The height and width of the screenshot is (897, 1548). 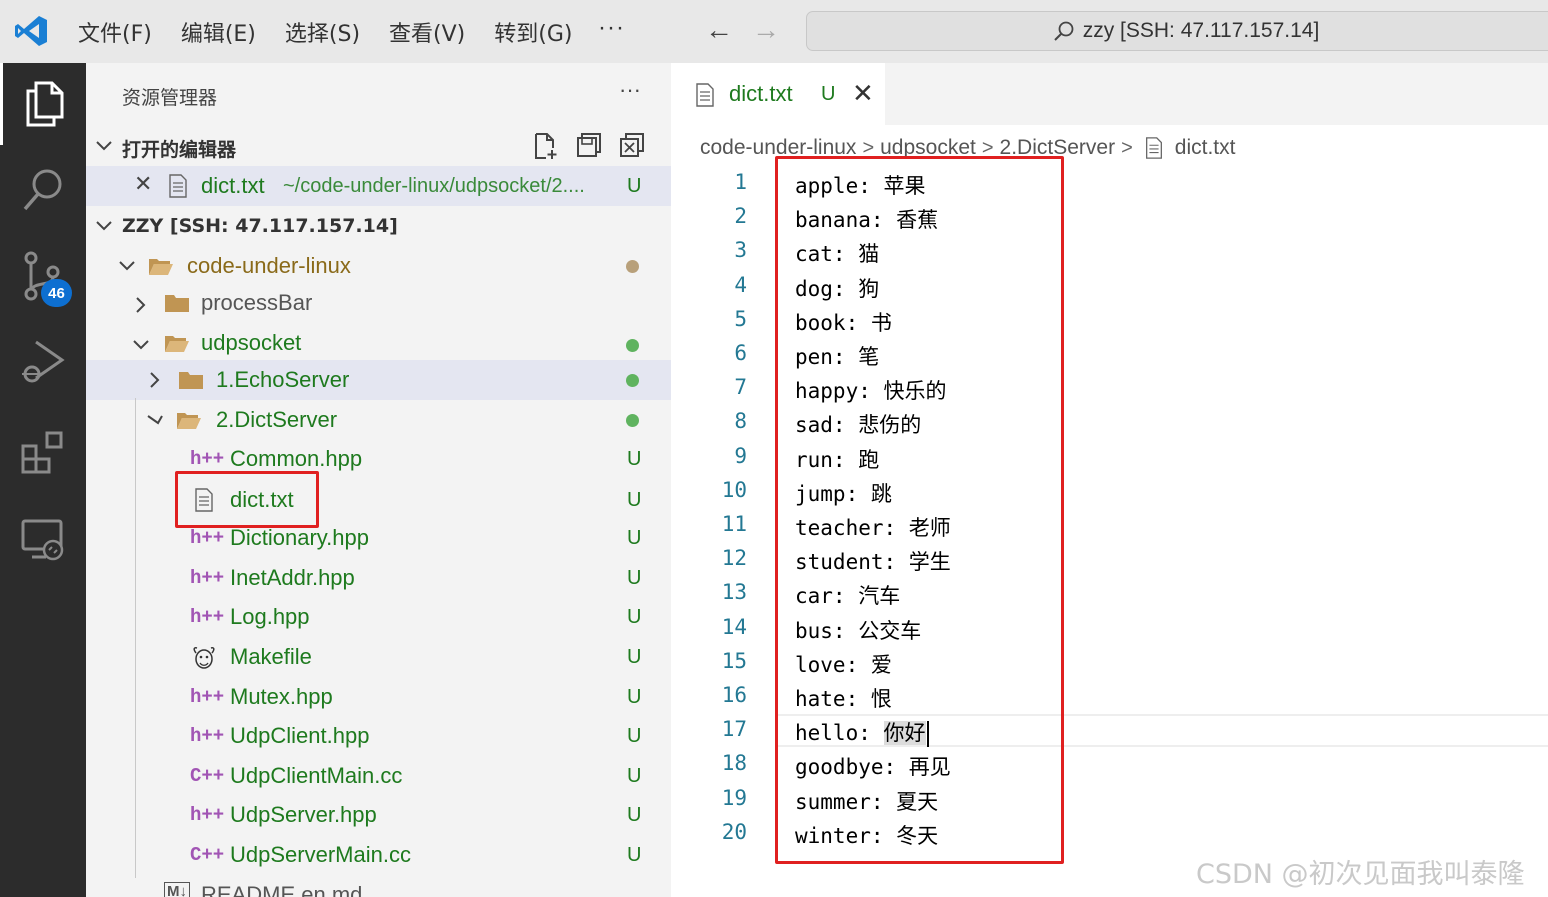 I want to click on code-line: winter: 冬天, so click(x=867, y=836).